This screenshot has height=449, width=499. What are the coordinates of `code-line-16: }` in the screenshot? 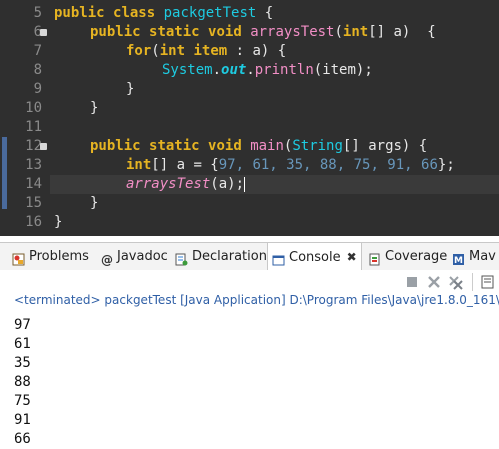 It's located at (58, 222).